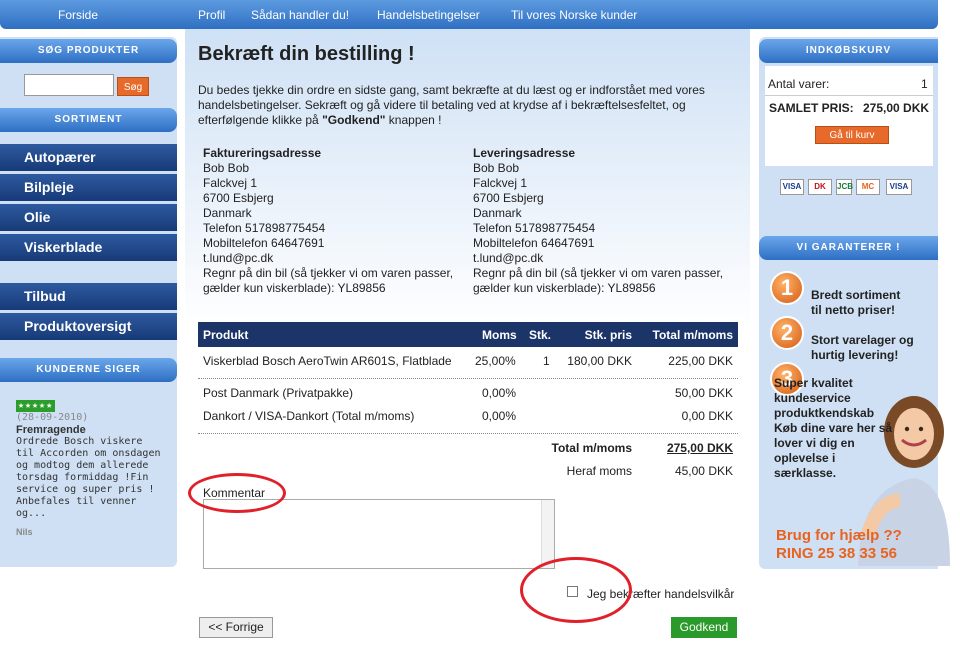  What do you see at coordinates (896, 108) in the screenshot?
I see `cart-total-value: 275,00 DKK` at bounding box center [896, 108].